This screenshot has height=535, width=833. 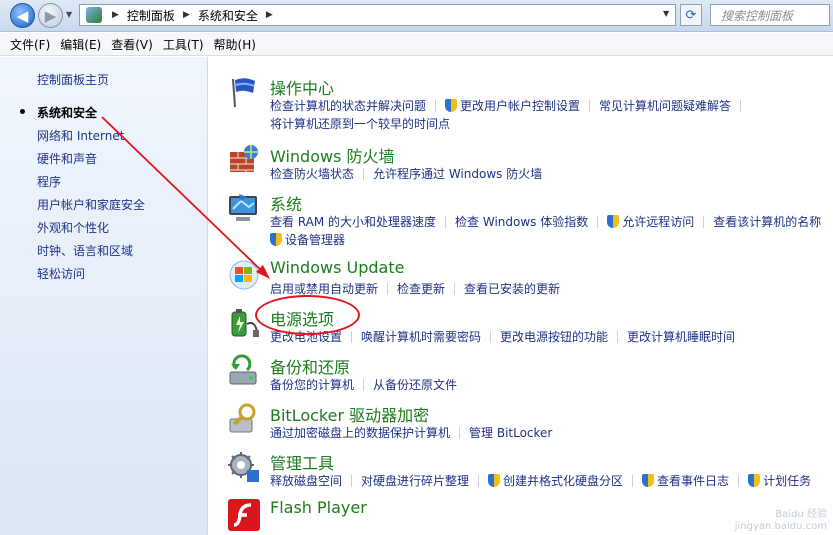 I want to click on menu-help: 帮助(H), so click(x=235, y=44).